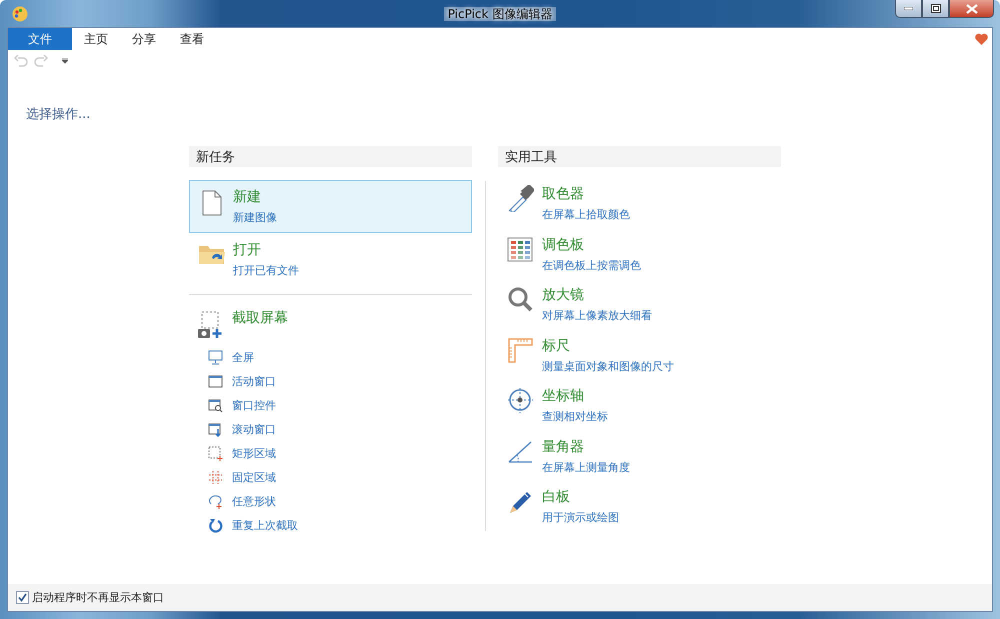 Image resolution: width=1000 pixels, height=619 pixels. I want to click on tool-title: 白板, so click(556, 497).